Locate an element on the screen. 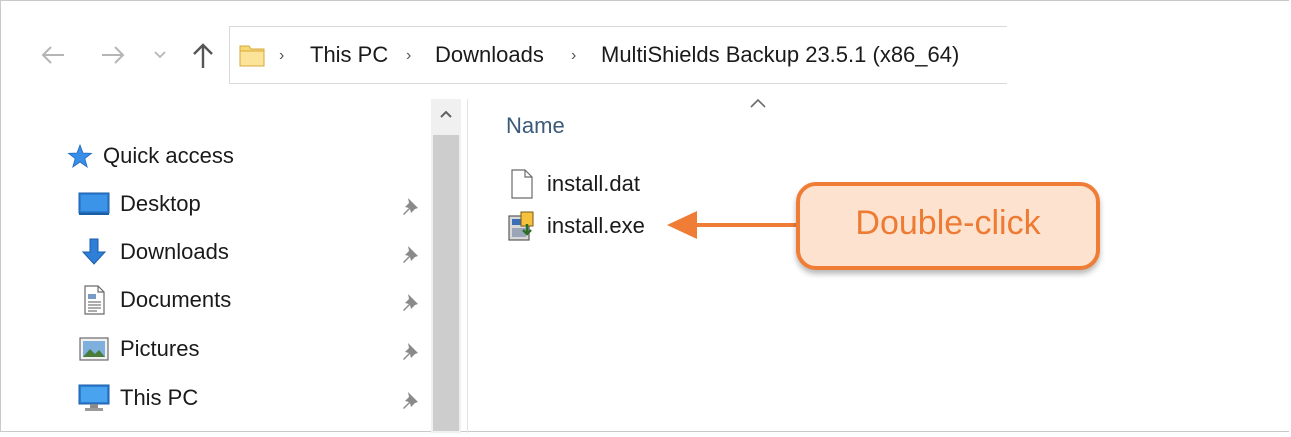  up-button is located at coordinates (203, 56).